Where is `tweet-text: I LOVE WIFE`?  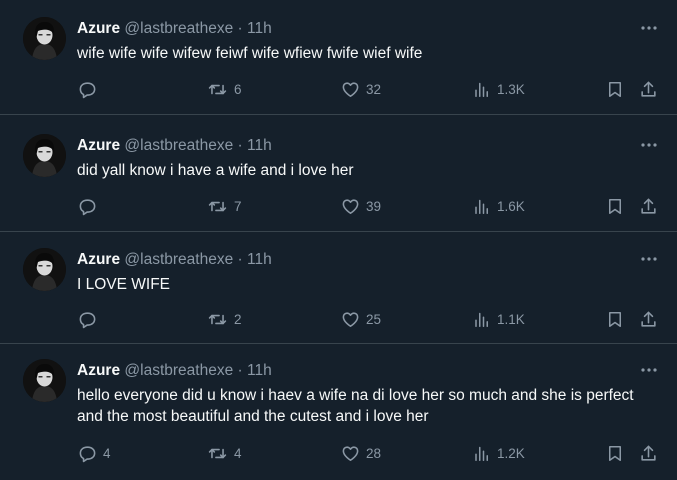
tweet-text: I LOVE WIFE is located at coordinates (124, 284).